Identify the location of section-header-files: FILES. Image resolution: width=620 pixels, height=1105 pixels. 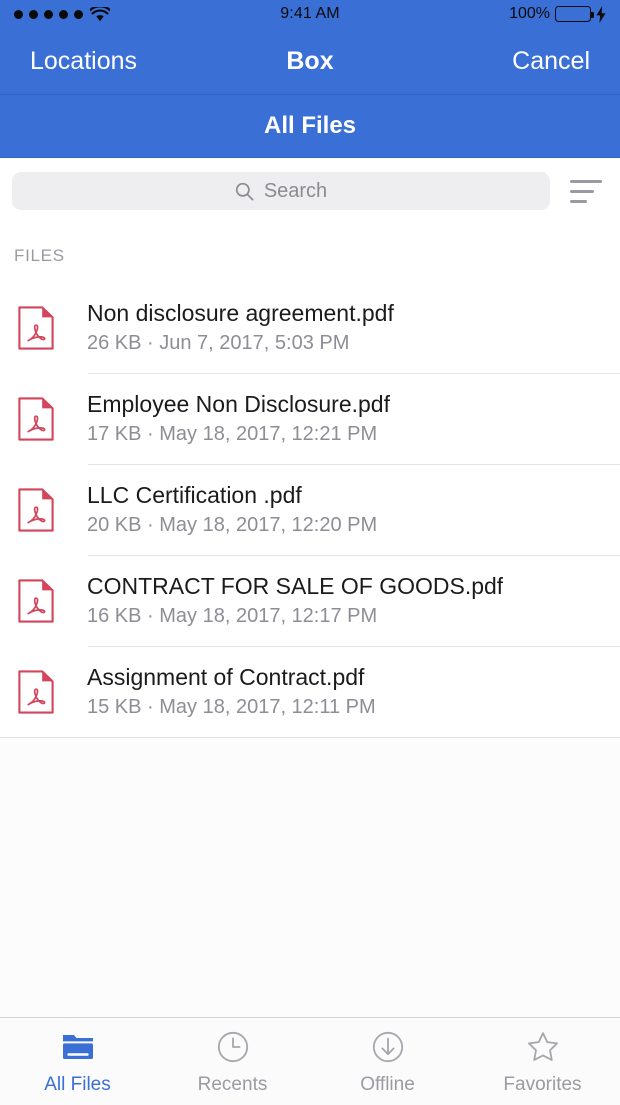
(310, 253).